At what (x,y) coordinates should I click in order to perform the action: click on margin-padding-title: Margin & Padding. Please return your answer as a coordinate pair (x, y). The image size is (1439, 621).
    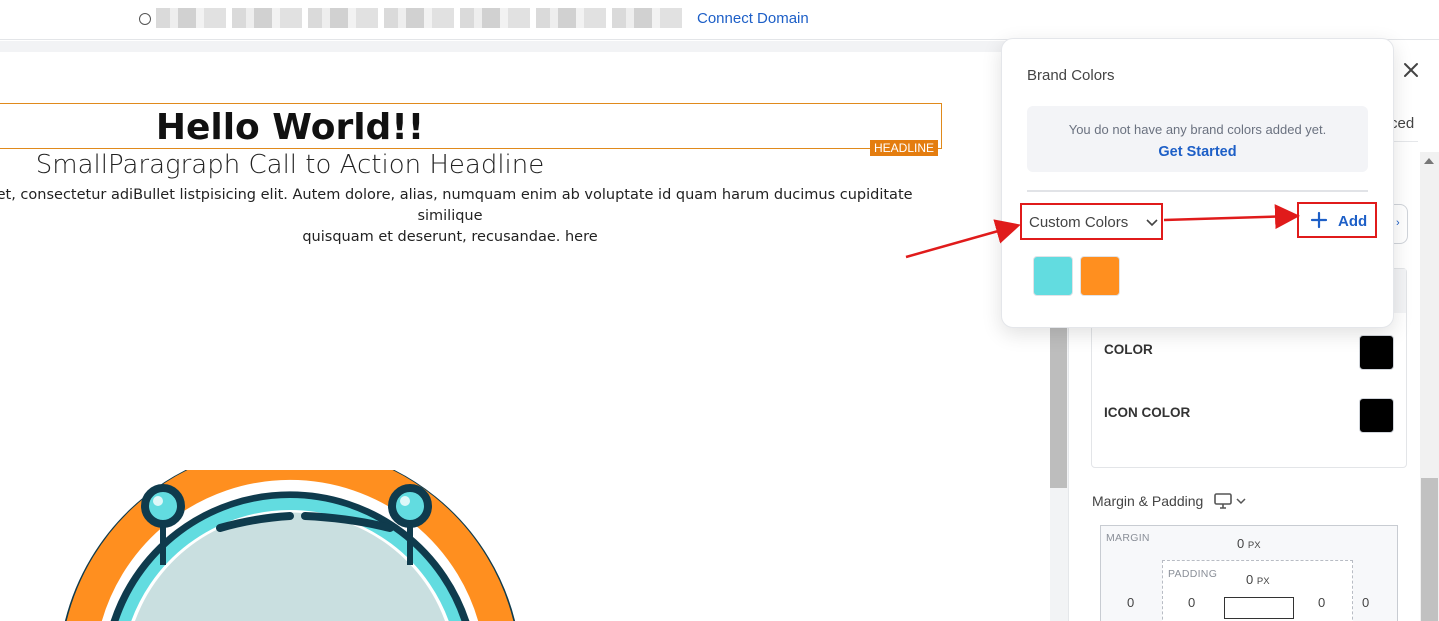
    Looking at the image, I should click on (1148, 501).